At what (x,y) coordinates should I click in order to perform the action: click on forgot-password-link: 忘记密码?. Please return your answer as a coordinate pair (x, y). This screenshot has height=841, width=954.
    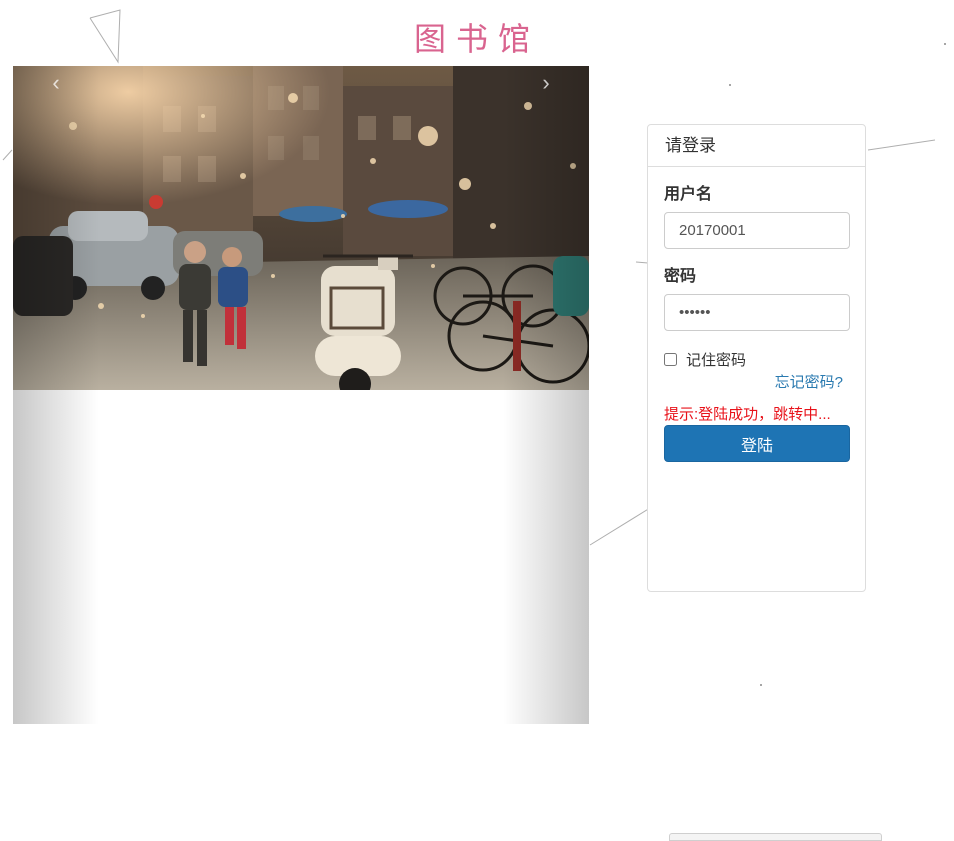
    Looking at the image, I should click on (809, 382).